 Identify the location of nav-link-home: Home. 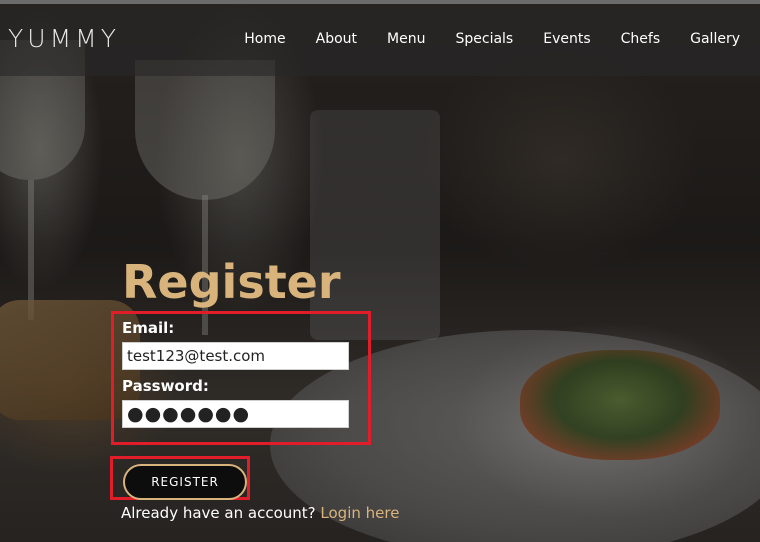
(264, 39).